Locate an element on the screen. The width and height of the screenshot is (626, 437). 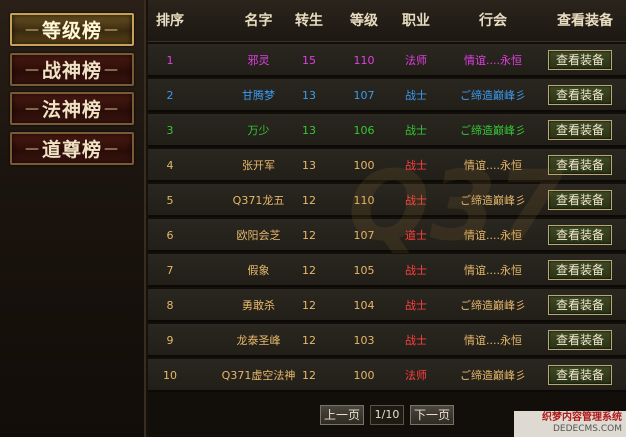
table-row: 9 龙泰圣峰 12 103 战士 情谊....永恒 查看装备 is located at coordinates (387, 340).